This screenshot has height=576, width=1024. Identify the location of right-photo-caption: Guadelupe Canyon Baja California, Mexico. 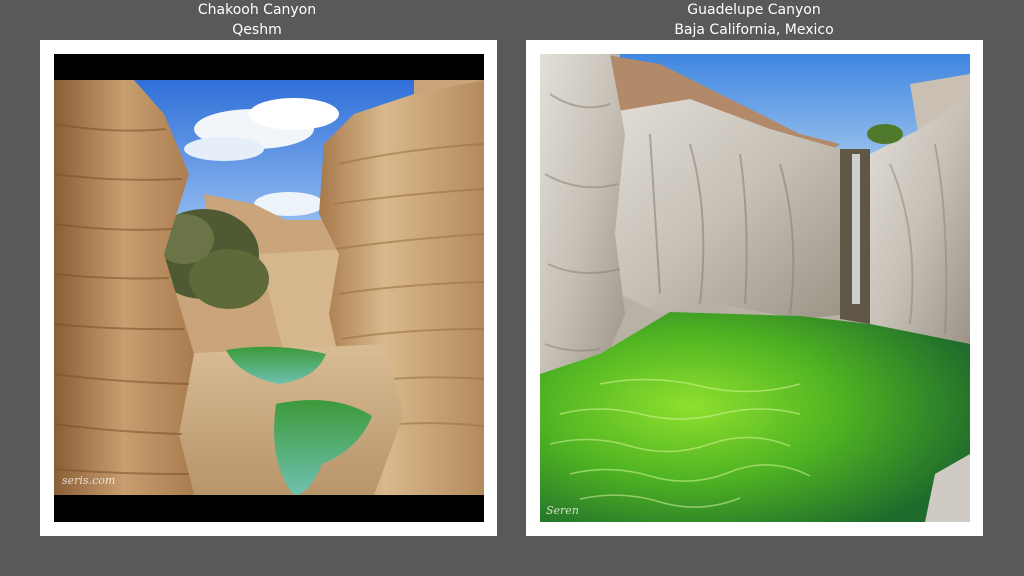
(754, 20).